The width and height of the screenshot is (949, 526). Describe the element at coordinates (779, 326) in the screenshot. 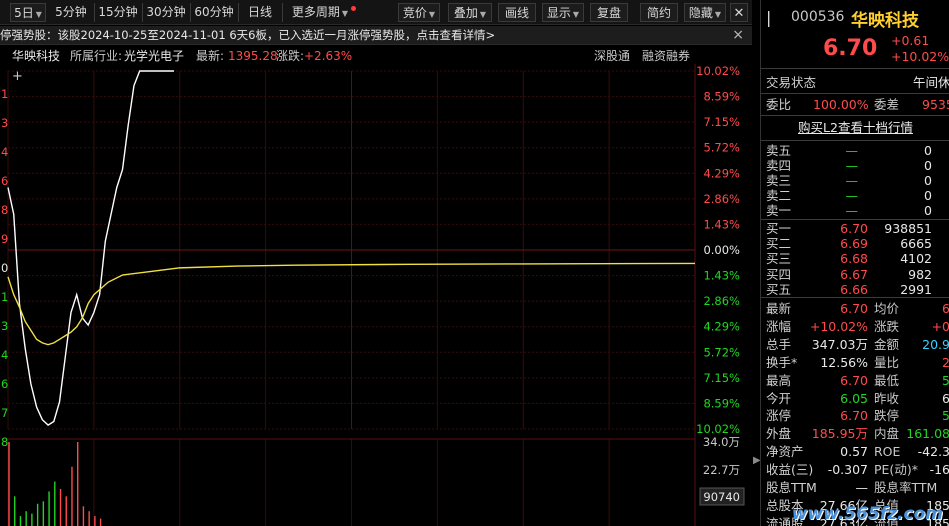

I see `stat-label: 涨幅` at that location.